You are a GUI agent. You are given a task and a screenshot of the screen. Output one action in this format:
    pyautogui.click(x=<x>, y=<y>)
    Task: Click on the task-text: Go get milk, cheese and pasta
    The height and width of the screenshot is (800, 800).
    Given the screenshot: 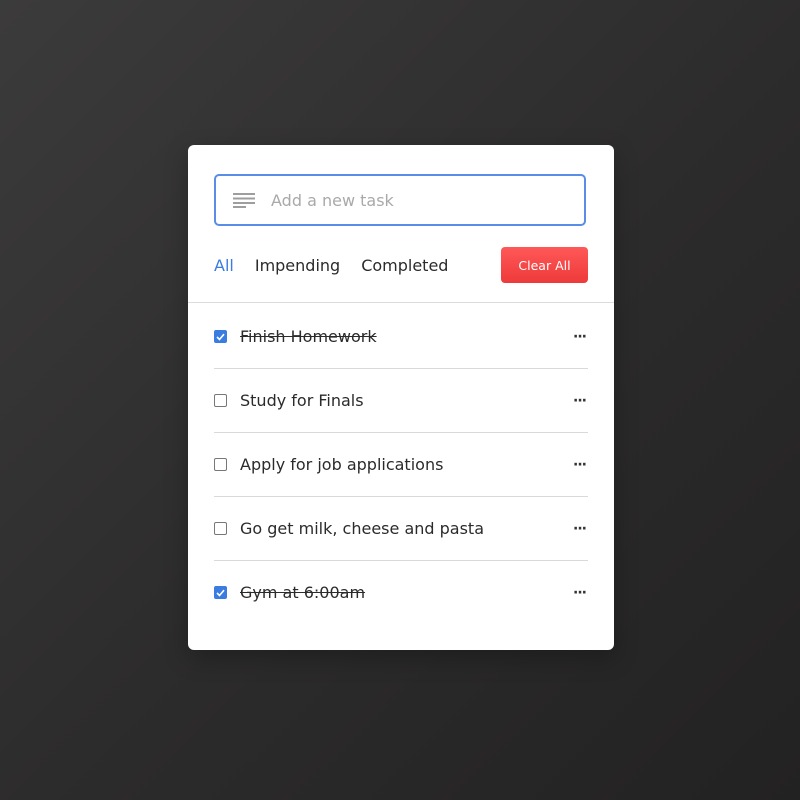 What is the action you would take?
    pyautogui.click(x=362, y=528)
    